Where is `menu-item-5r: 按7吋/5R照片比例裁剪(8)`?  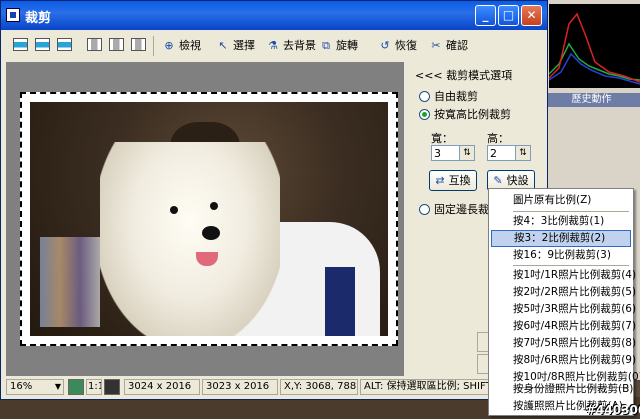 menu-item-5r: 按7吋/5R照片比例裁剪(8) is located at coordinates (563, 343).